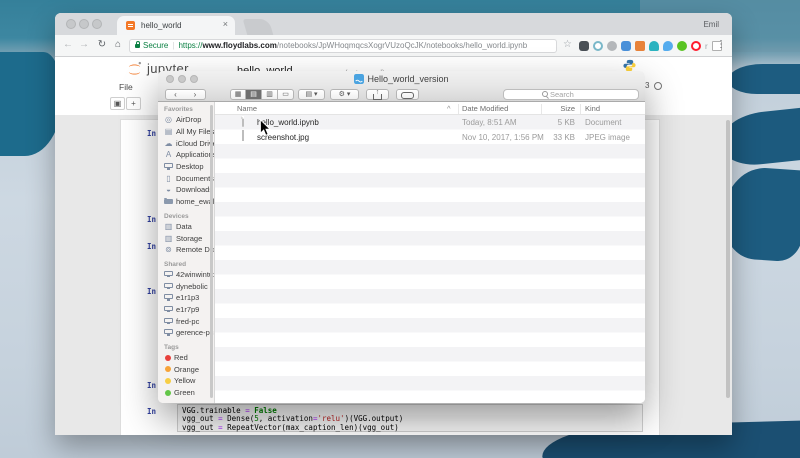 This screenshot has width=800, height=458. Describe the element at coordinates (575, 94) in the screenshot. I see `search-input` at that location.